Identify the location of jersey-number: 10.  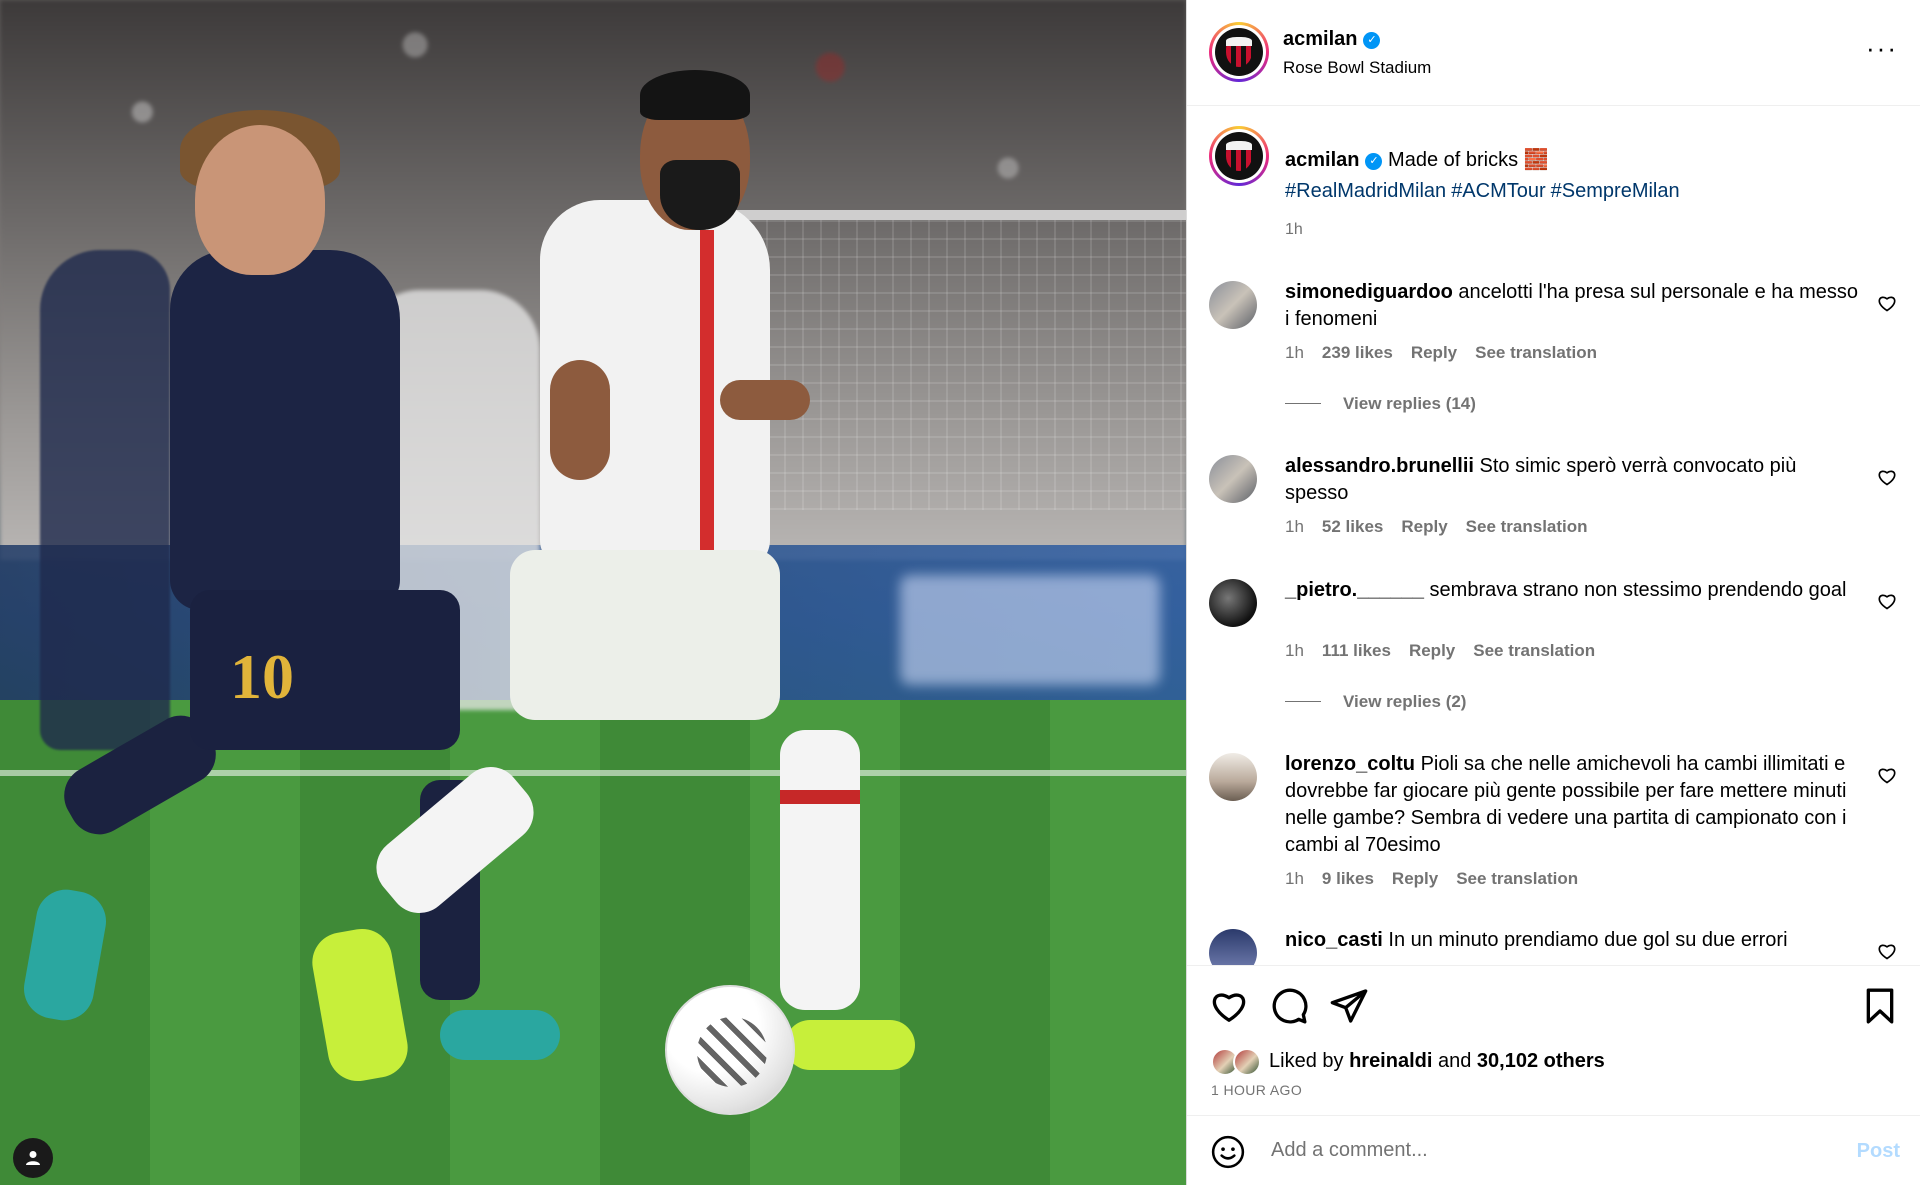
(262, 676).